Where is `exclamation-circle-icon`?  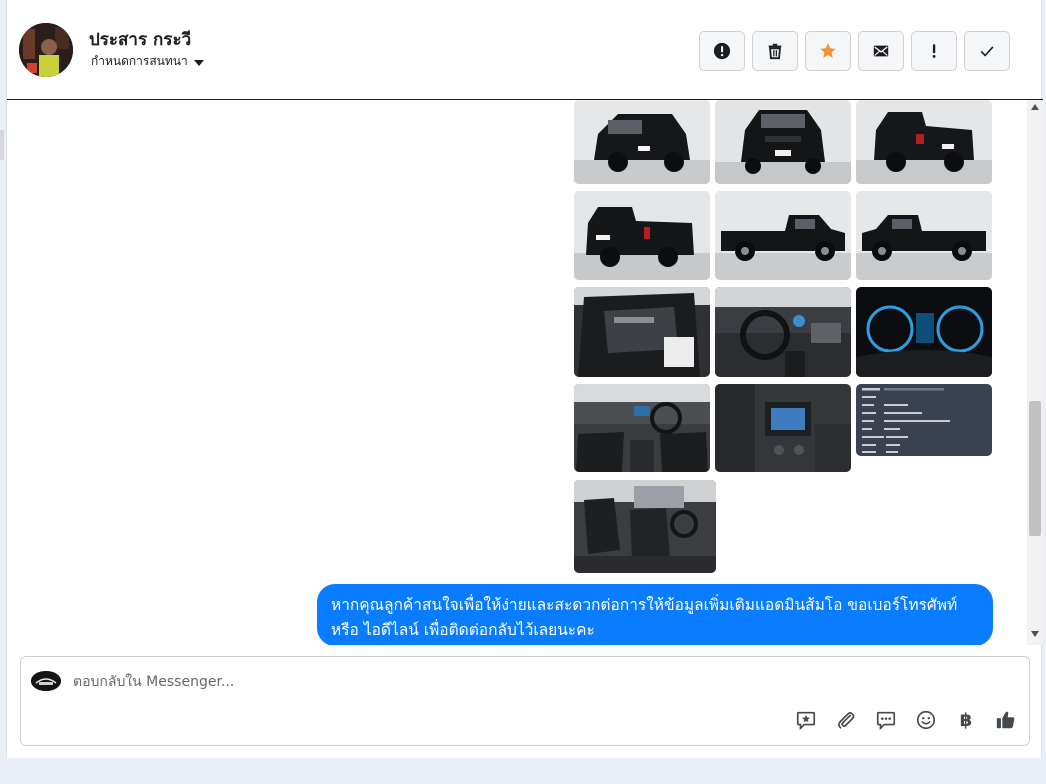
exclamation-circle-icon is located at coordinates (722, 51).